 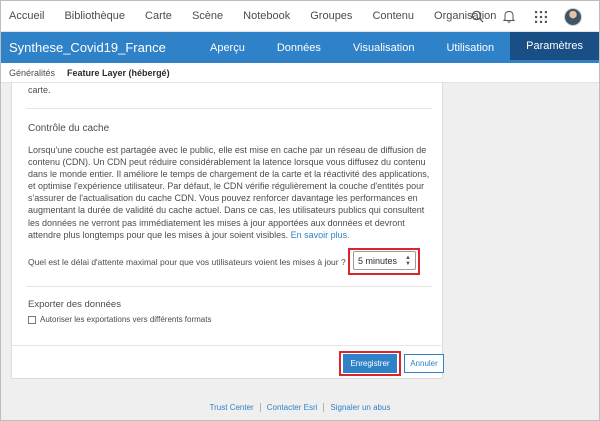 What do you see at coordinates (300, 73) in the screenshot?
I see `settings-subtabs: Généralités Feature Layer (hébergé)` at bounding box center [300, 73].